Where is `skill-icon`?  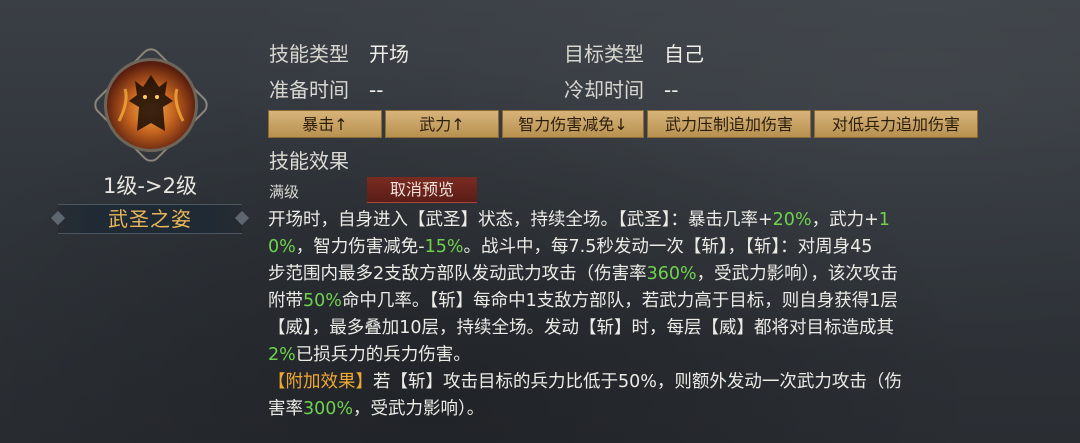
skill-icon is located at coordinates (151, 105).